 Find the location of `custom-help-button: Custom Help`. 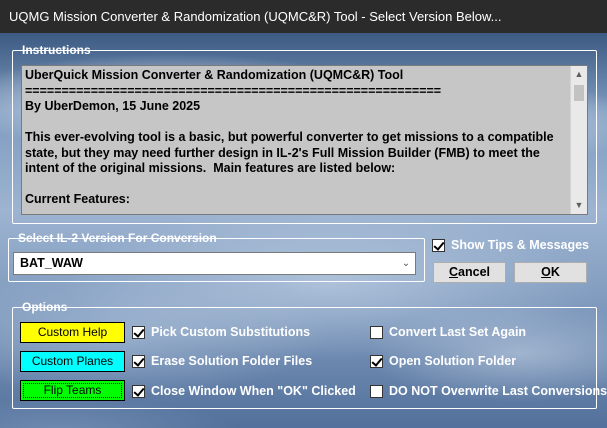

custom-help-button: Custom Help is located at coordinates (72, 332).